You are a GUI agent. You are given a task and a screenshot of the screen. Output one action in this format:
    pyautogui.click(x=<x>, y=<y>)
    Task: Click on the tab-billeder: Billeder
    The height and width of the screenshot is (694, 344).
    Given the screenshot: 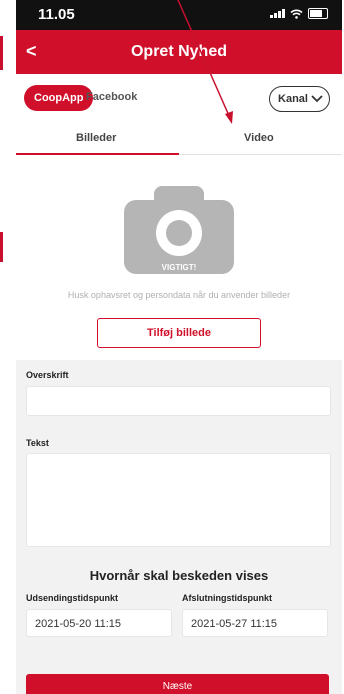 What is the action you would take?
    pyautogui.click(x=96, y=138)
    